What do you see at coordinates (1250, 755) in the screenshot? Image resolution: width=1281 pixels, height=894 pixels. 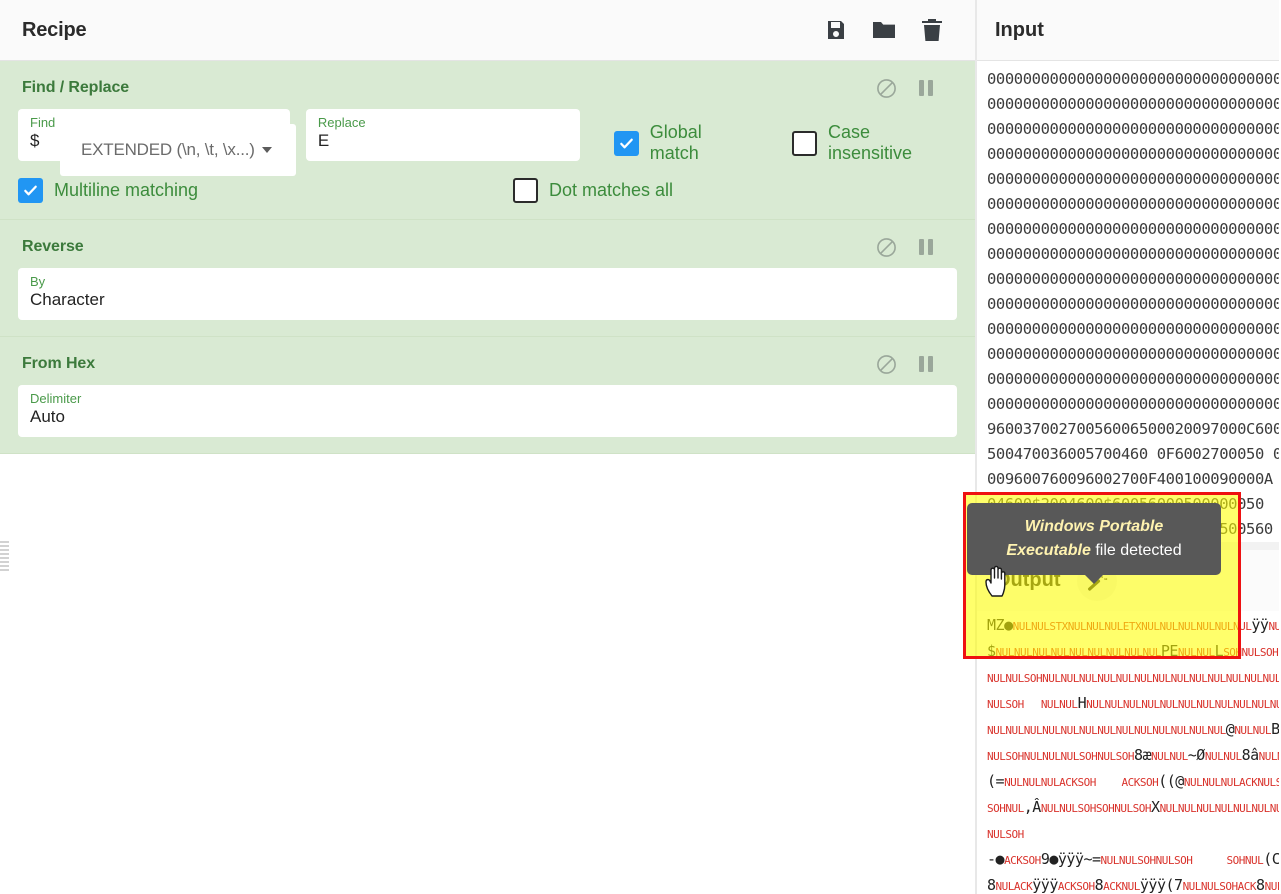 I see `output-text: 8â` at bounding box center [1250, 755].